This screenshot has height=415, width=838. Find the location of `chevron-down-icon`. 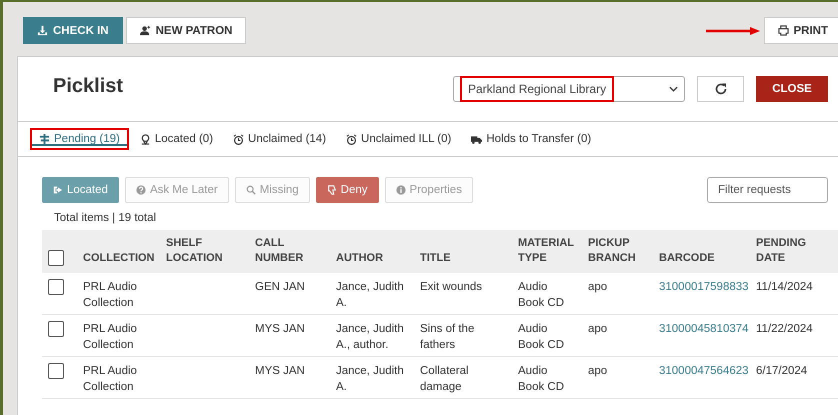

chevron-down-icon is located at coordinates (673, 89).